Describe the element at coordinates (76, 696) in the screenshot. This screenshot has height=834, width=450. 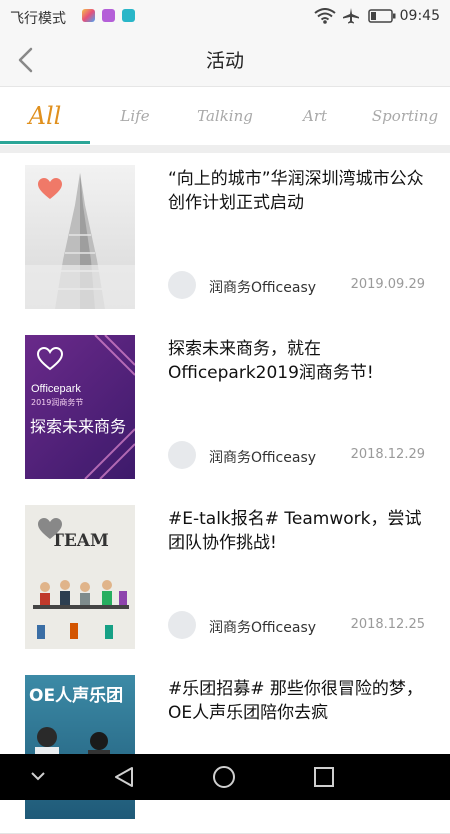
I see `poster-main-text: OE人声乐团` at that location.